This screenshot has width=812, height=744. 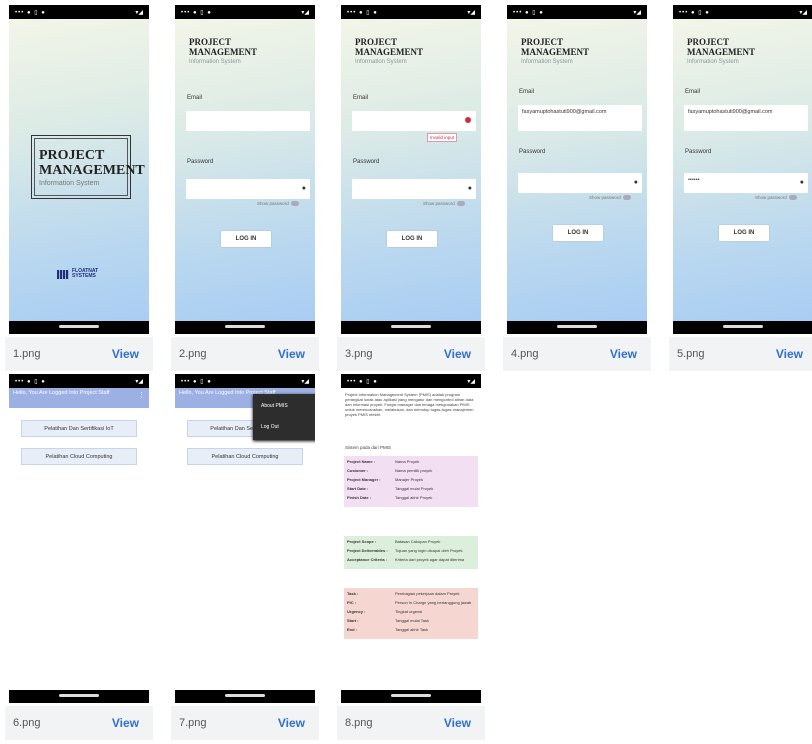 I want to click on section-intro: Sistem pada dari PMIS, so click(x=368, y=447).